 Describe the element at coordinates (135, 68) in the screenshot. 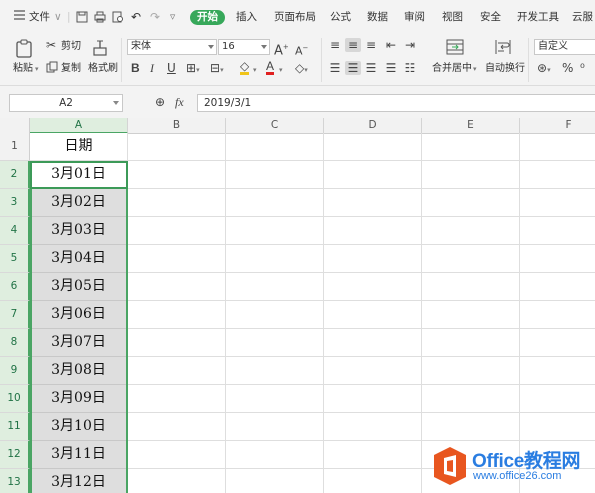

I see `bold-icon: B` at that location.